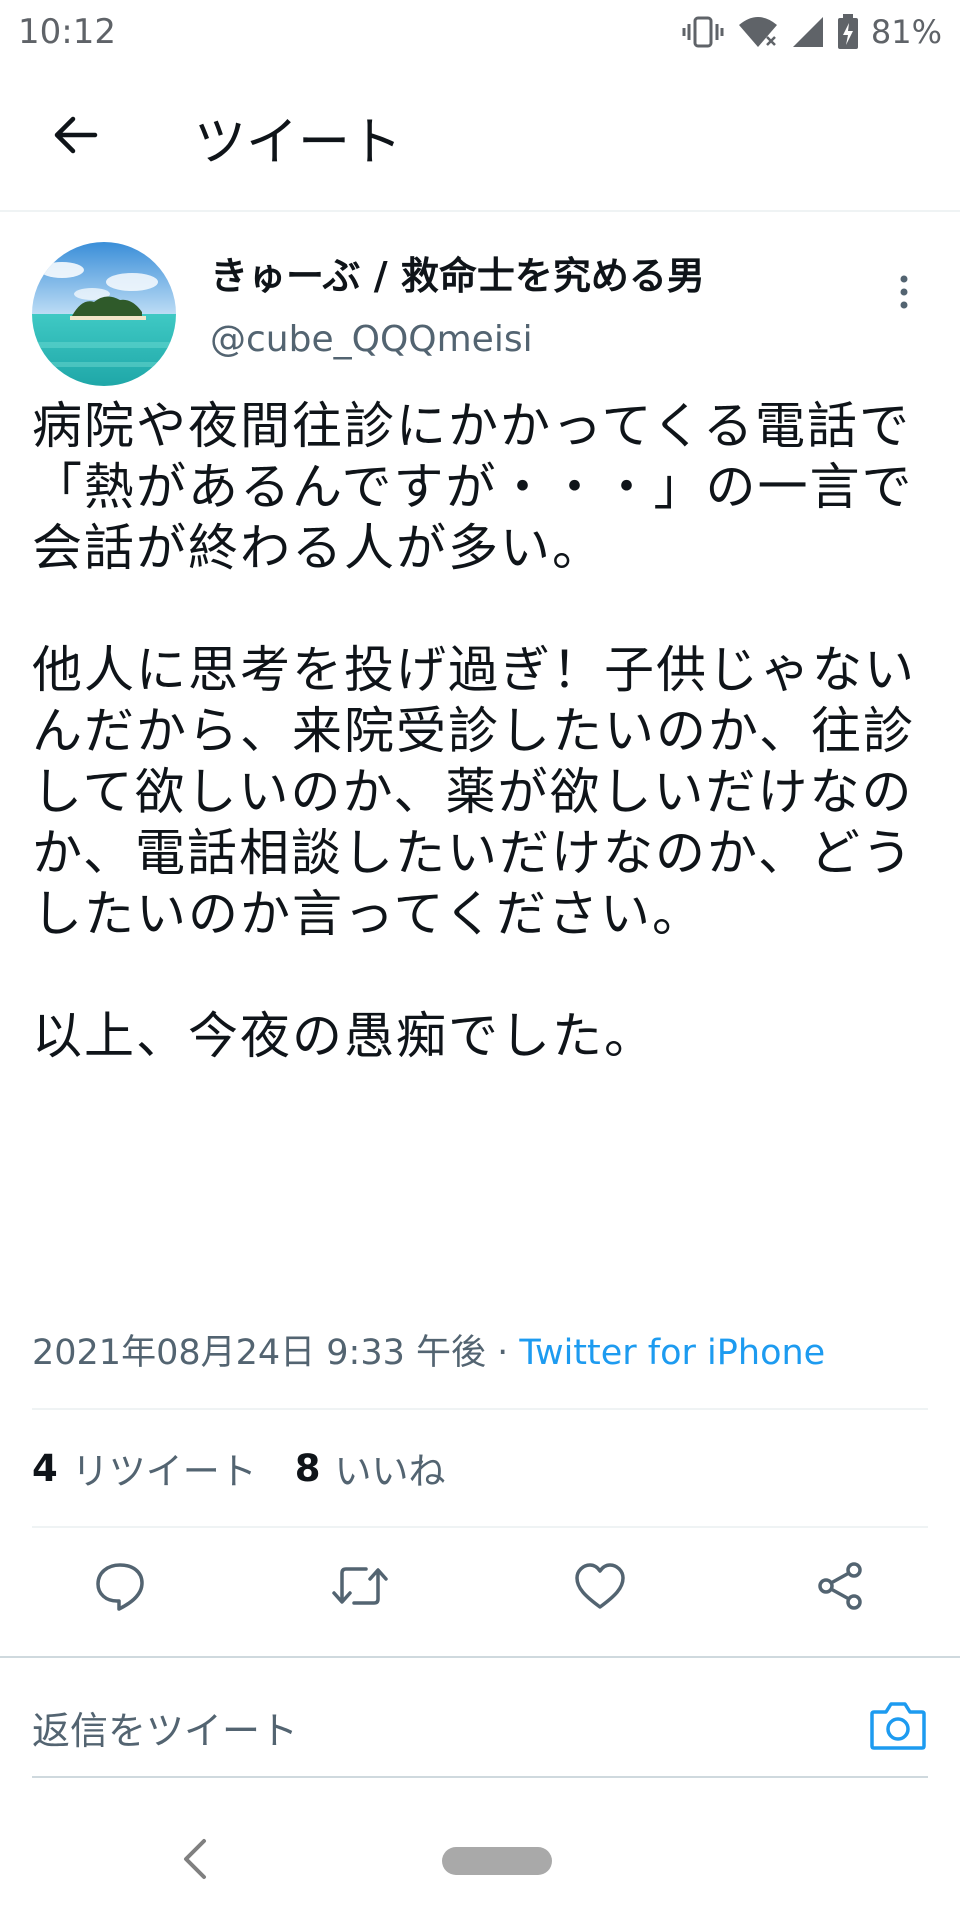 Image resolution: width=960 pixels, height=1920 pixels. I want to click on reply-button, so click(120, 1588).